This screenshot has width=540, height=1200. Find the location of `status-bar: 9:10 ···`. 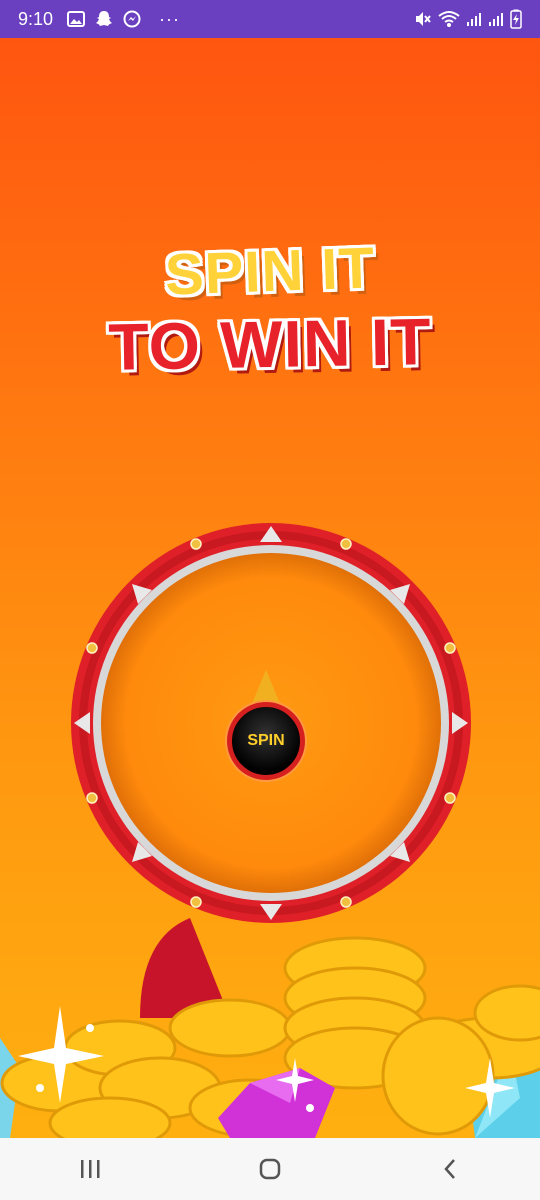

status-bar: 9:10 ··· is located at coordinates (270, 19).